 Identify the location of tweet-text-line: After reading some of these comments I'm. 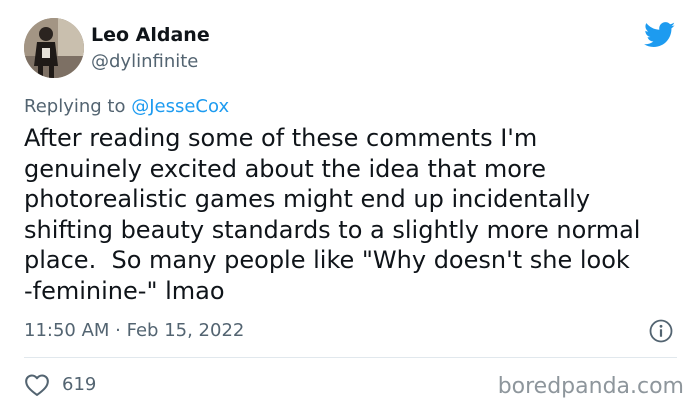
(281, 138).